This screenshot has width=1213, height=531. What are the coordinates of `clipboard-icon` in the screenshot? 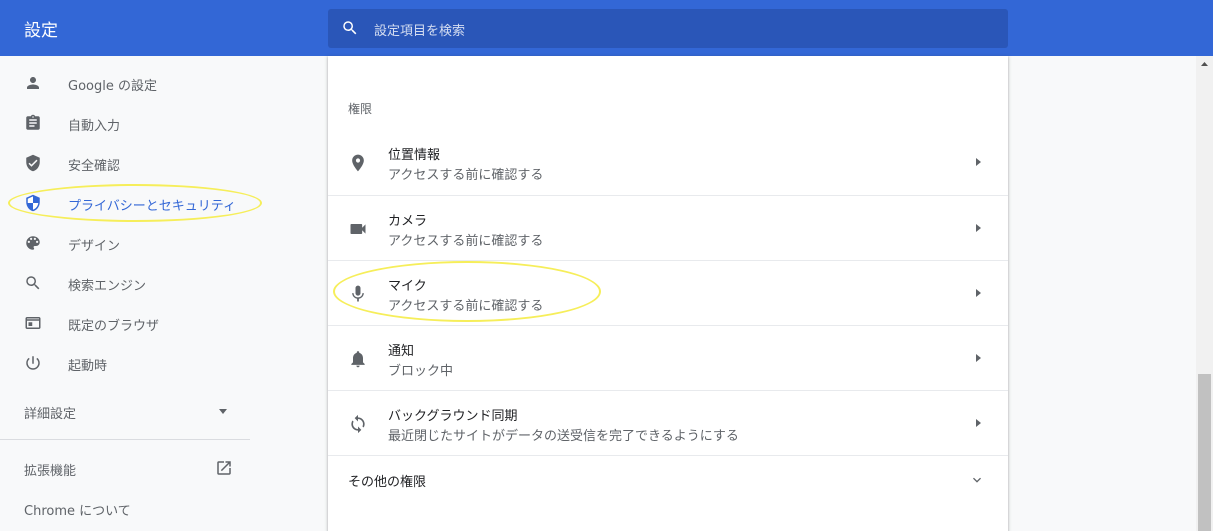 It's located at (33, 122).